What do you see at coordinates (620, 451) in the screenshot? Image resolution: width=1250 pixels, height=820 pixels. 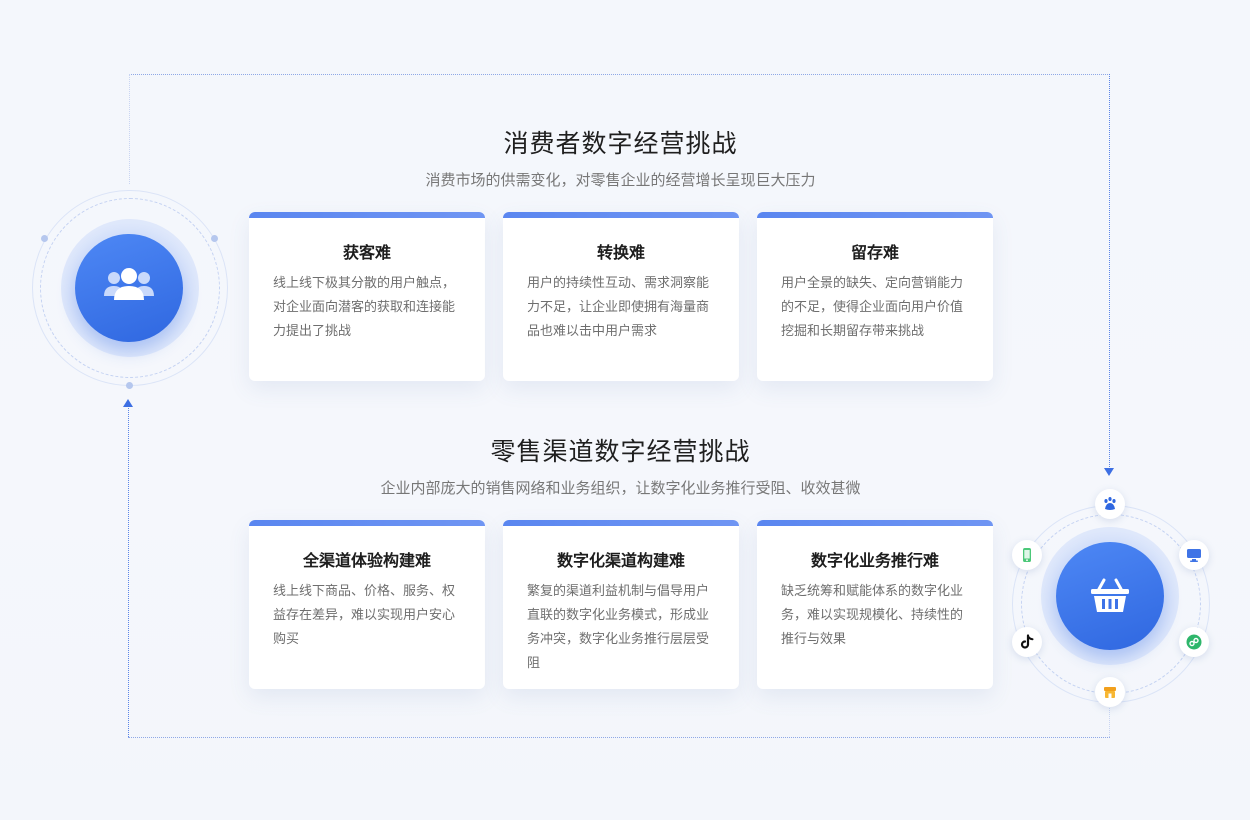 I see `section2-title: 零售渠道数字经营挑战` at bounding box center [620, 451].